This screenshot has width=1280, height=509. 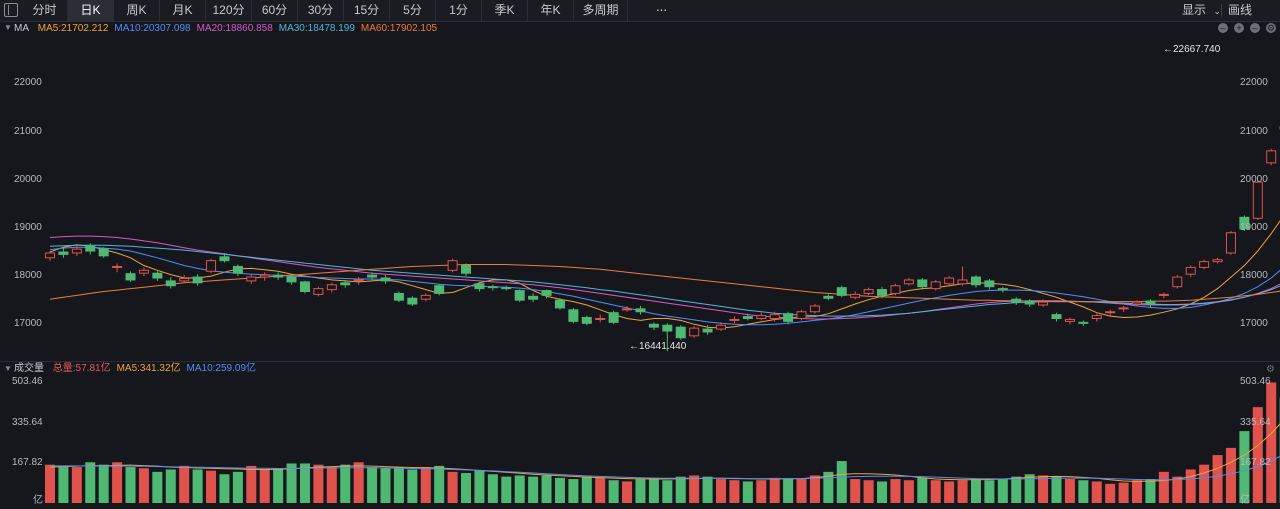 What do you see at coordinates (137, 10) in the screenshot?
I see `period-tab-2: 周K` at bounding box center [137, 10].